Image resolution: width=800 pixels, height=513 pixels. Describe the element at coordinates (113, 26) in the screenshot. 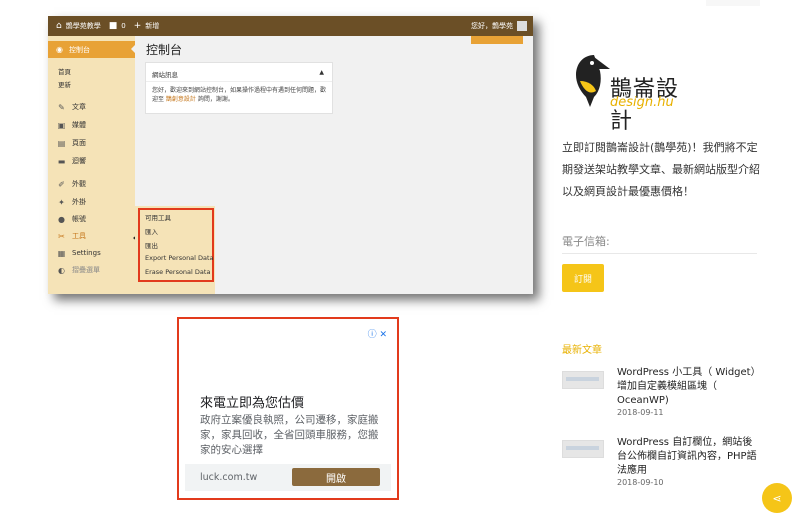

I see `comment-icon: ■` at that location.